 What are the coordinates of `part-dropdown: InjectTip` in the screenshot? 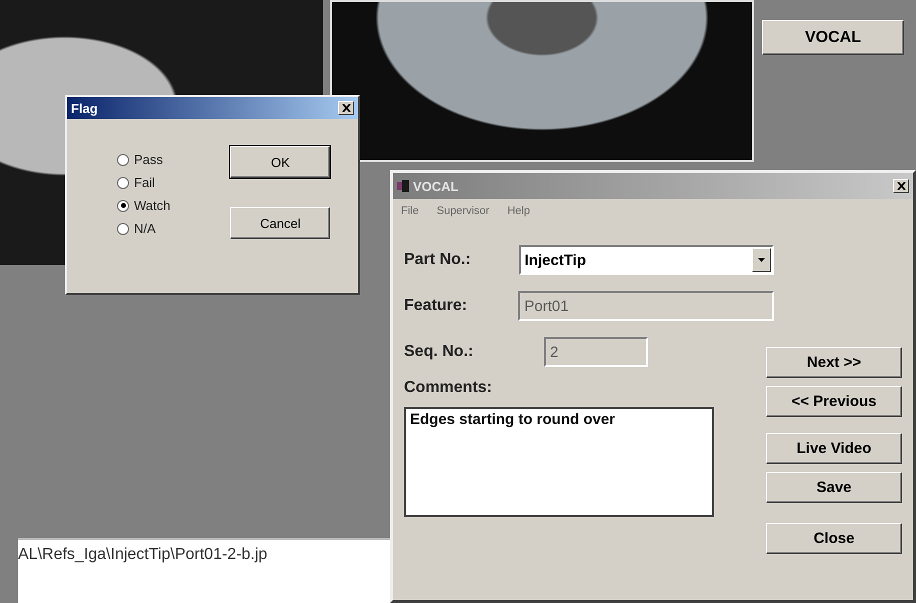 It's located at (646, 260).